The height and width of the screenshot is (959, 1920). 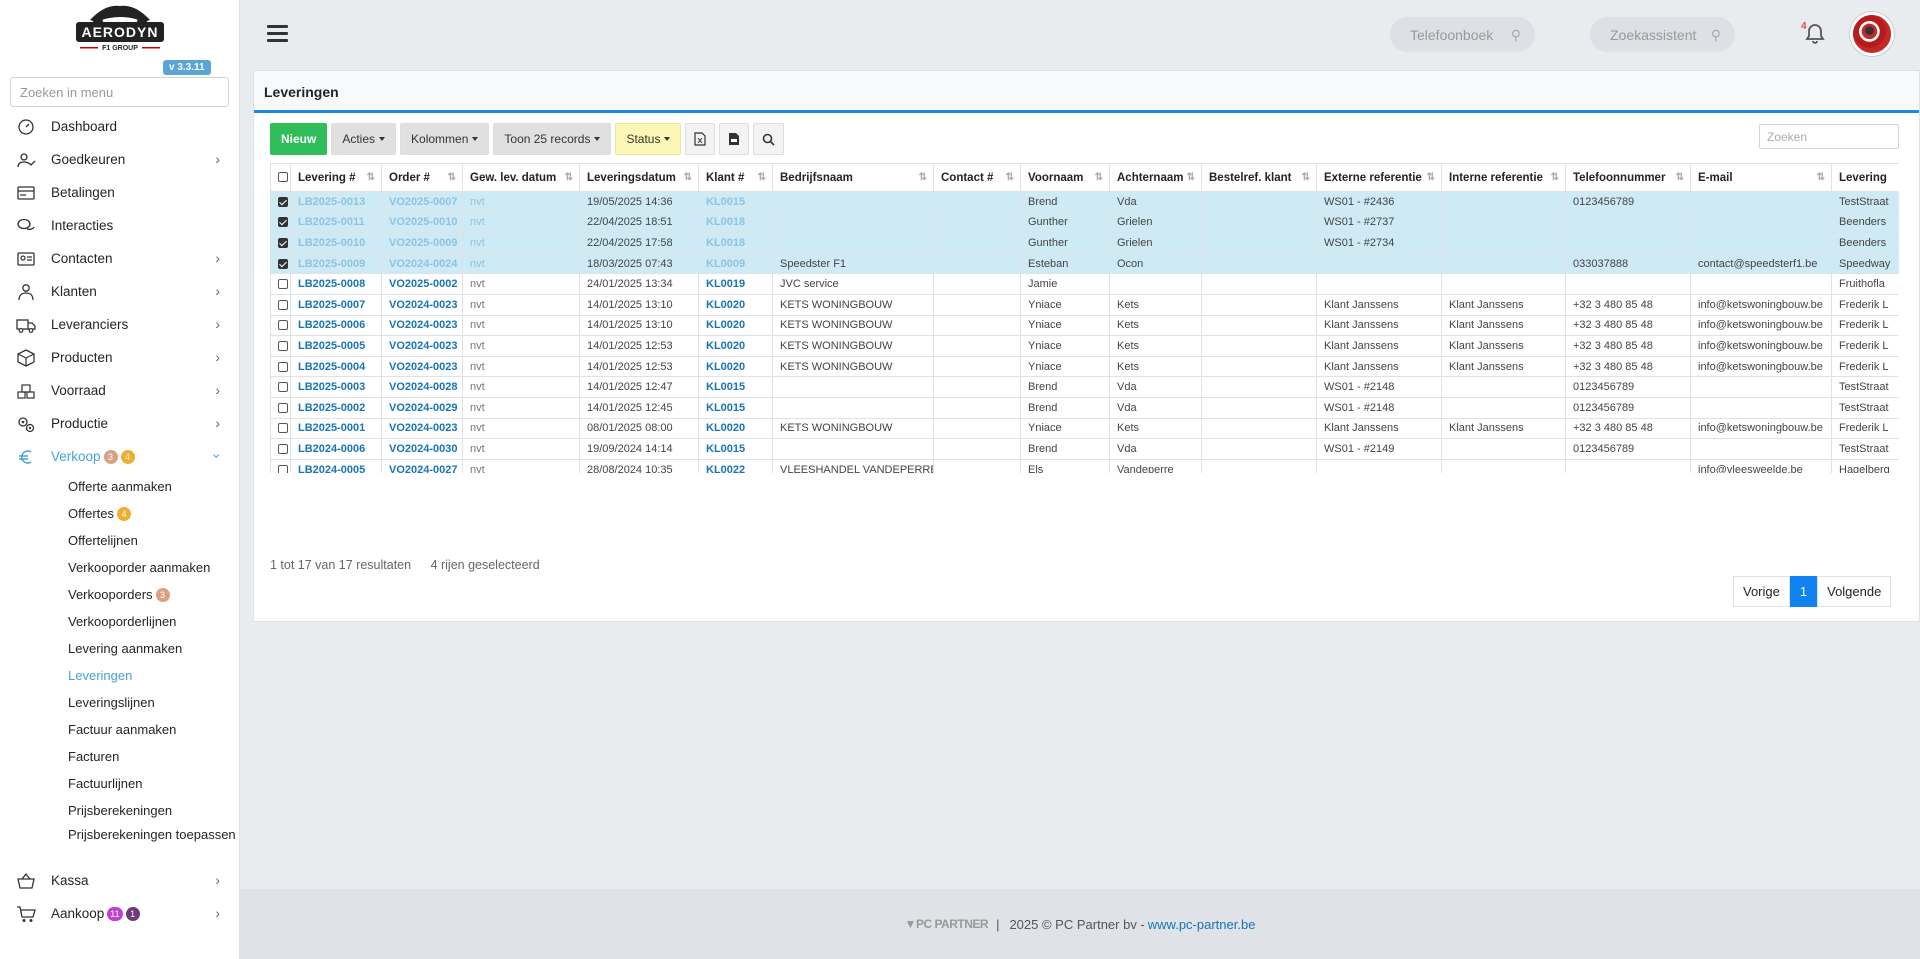 I want to click on page-1-button: 1, so click(x=1803, y=591).